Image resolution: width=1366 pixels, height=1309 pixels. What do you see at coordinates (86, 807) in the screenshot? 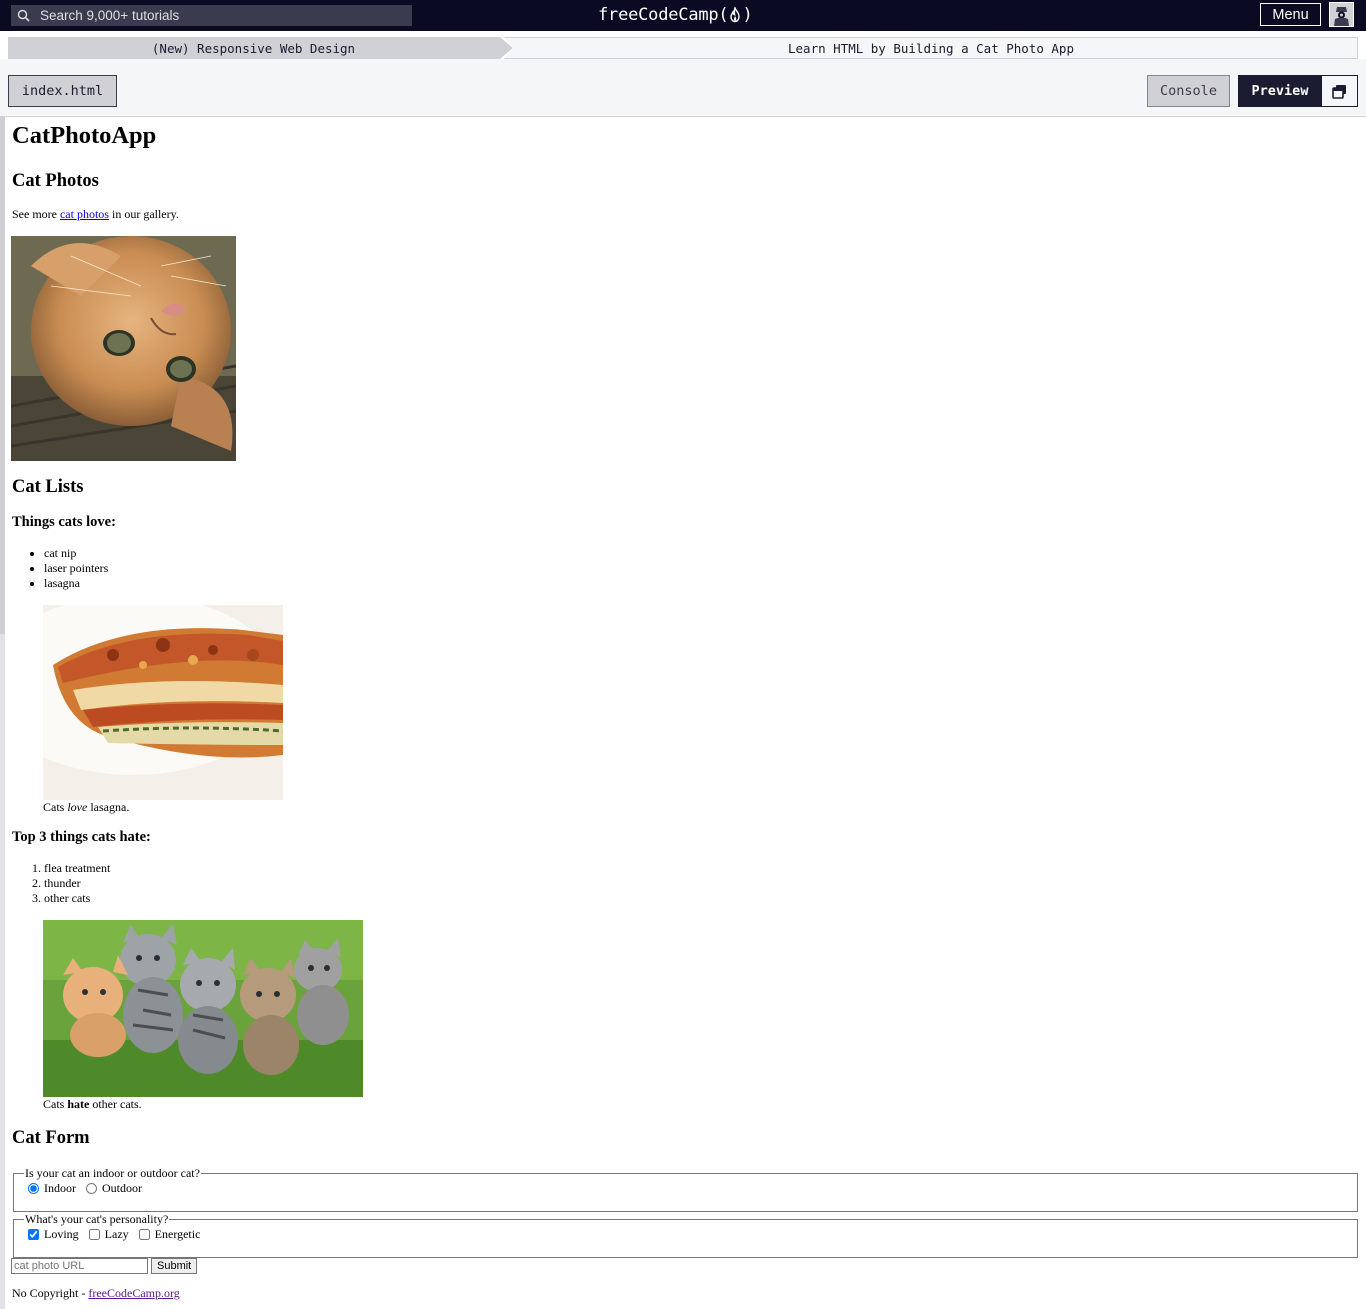
I see `lasagna-caption: Cats love lasagna.` at bounding box center [86, 807].